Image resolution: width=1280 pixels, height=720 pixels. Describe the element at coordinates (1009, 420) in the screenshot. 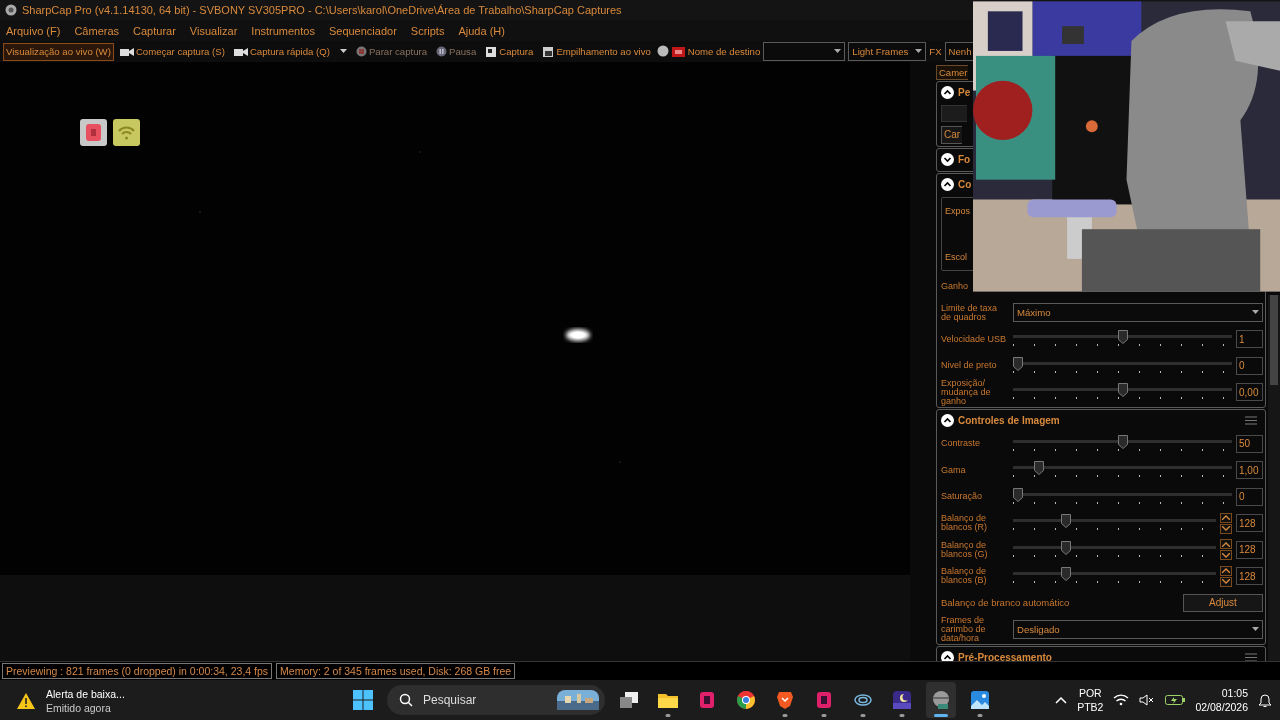

I see `section-title: Controles de Imagem` at that location.